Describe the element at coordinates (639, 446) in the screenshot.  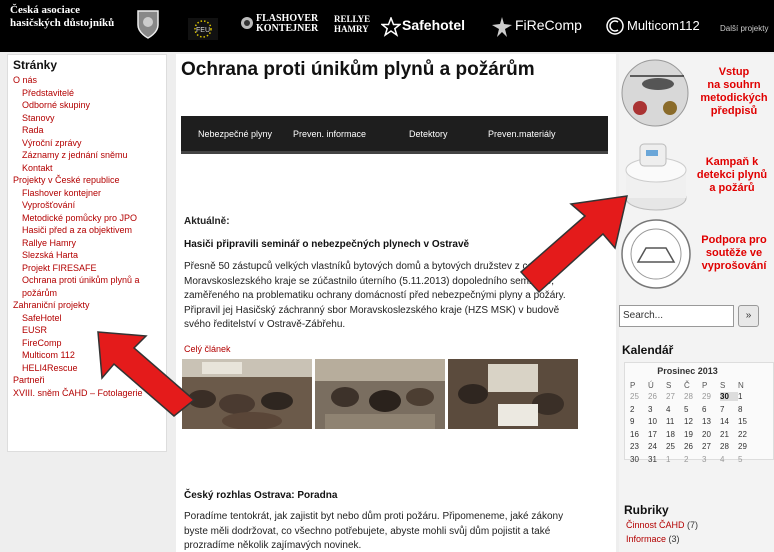
I see `calendar-day: 23` at that location.